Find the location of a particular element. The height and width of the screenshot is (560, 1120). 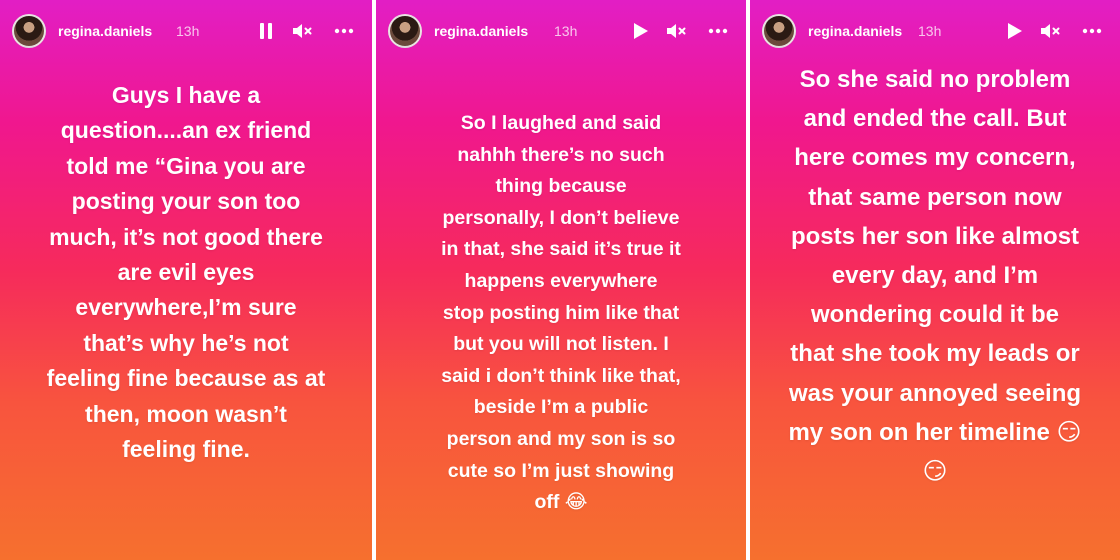

pause-icon is located at coordinates (266, 31).